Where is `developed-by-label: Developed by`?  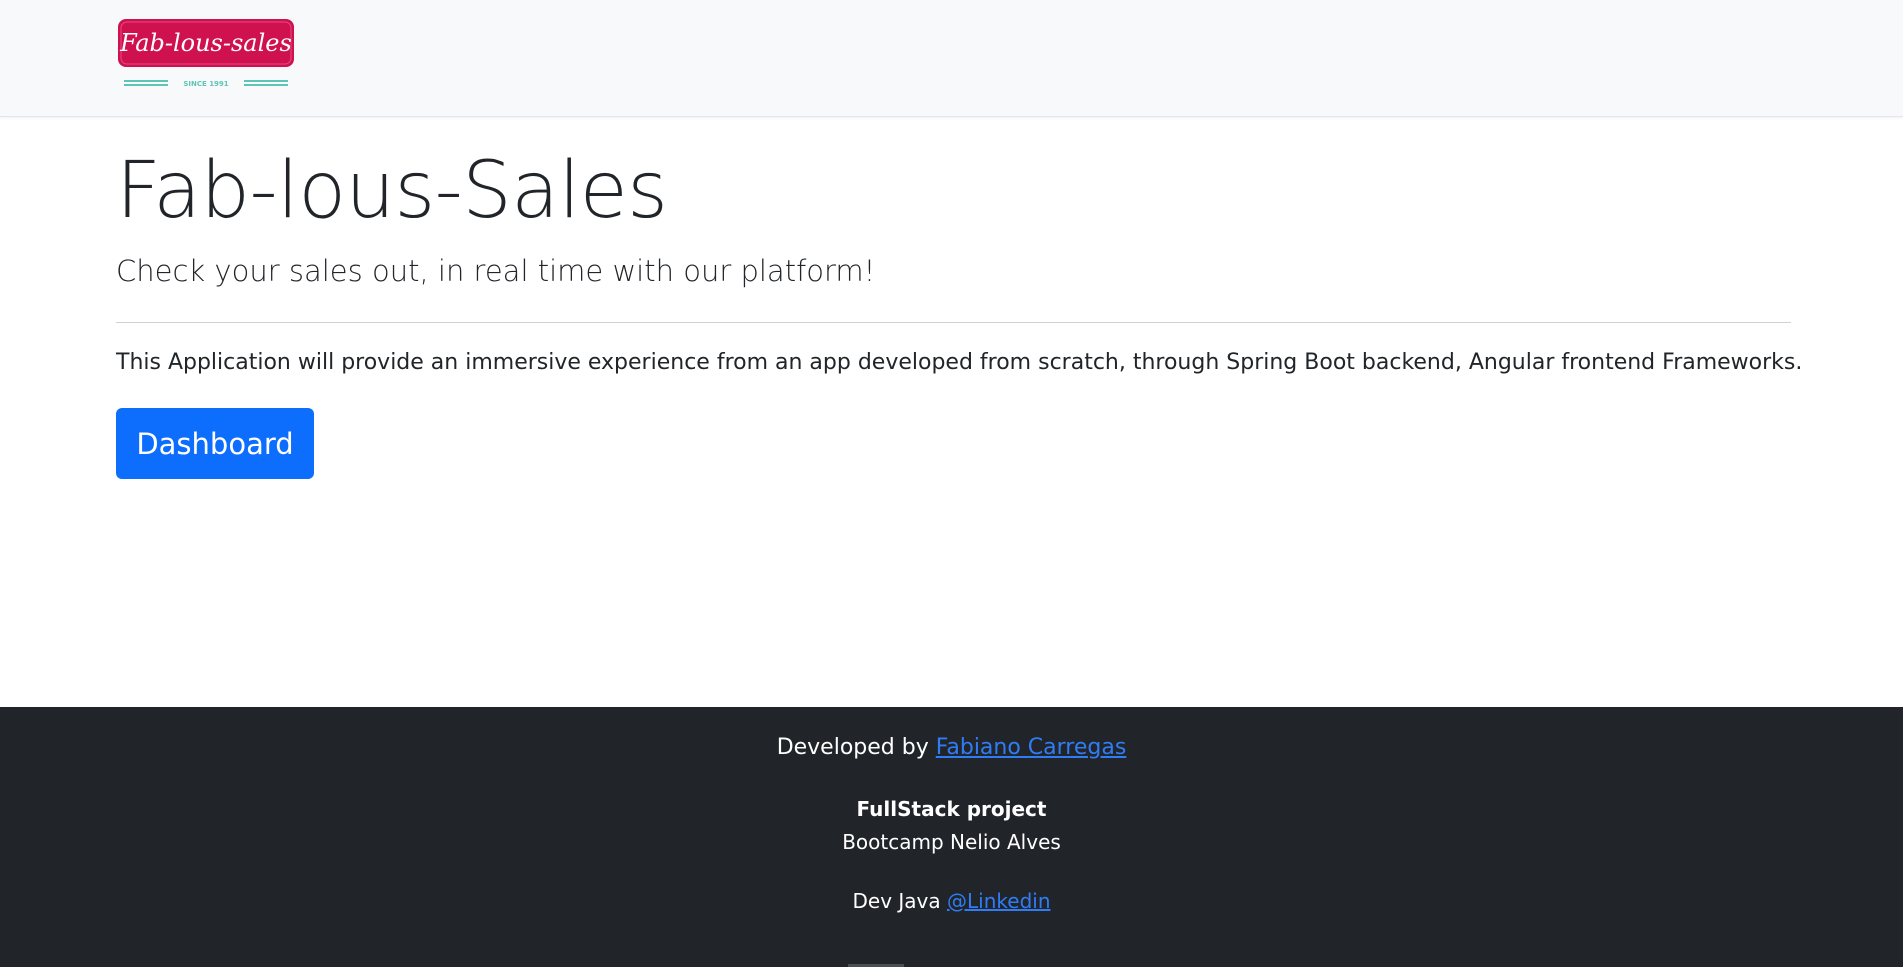 developed-by-label: Developed by is located at coordinates (856, 747).